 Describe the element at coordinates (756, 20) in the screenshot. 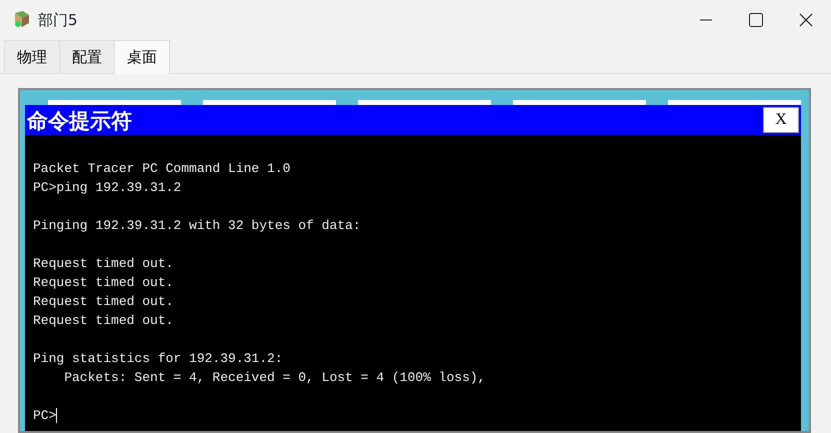

I see `maximize-icon` at that location.